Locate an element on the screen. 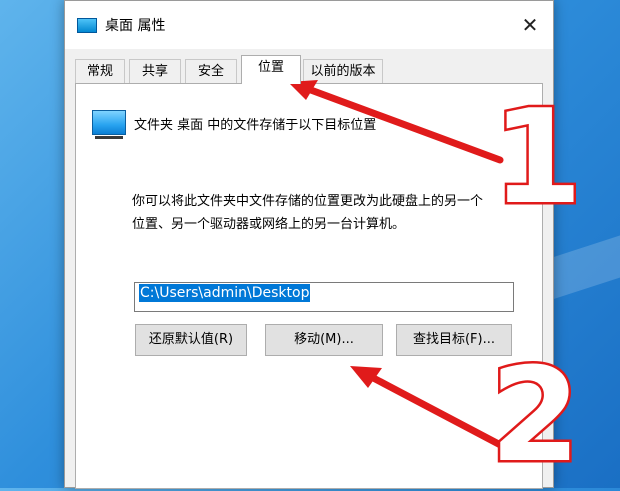 The image size is (620, 491). tab-general: 常规 is located at coordinates (100, 71).